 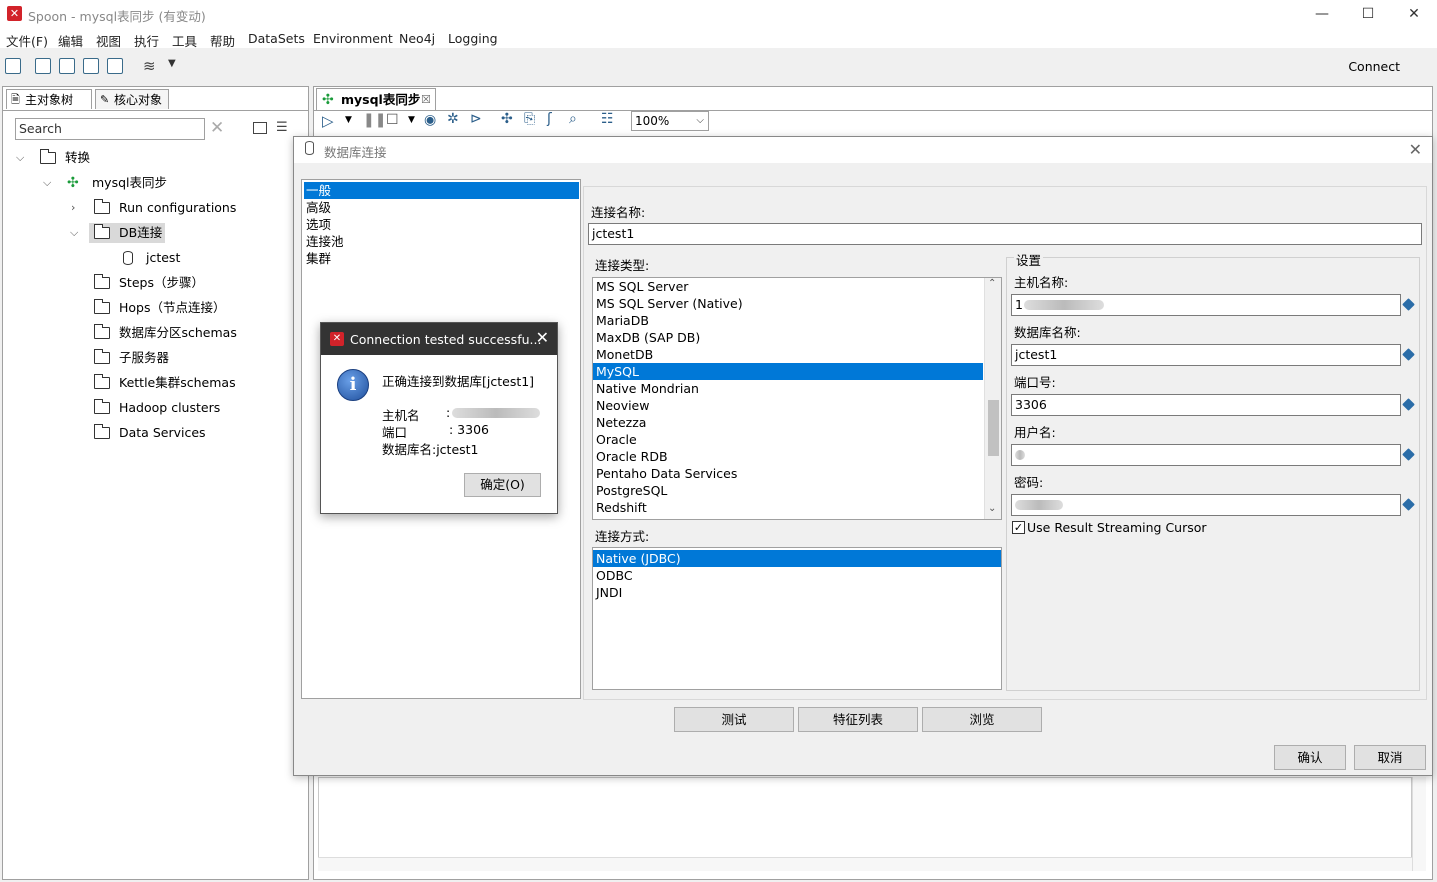 What do you see at coordinates (115, 66) in the screenshot?
I see `save-as-icon` at bounding box center [115, 66].